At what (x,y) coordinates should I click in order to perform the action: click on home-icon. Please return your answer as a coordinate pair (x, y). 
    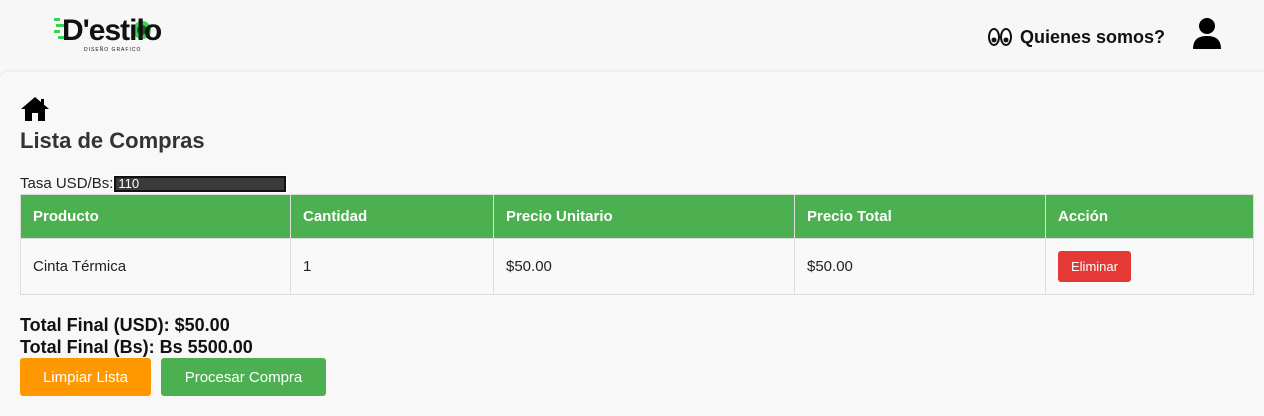
    Looking at the image, I should click on (35, 109).